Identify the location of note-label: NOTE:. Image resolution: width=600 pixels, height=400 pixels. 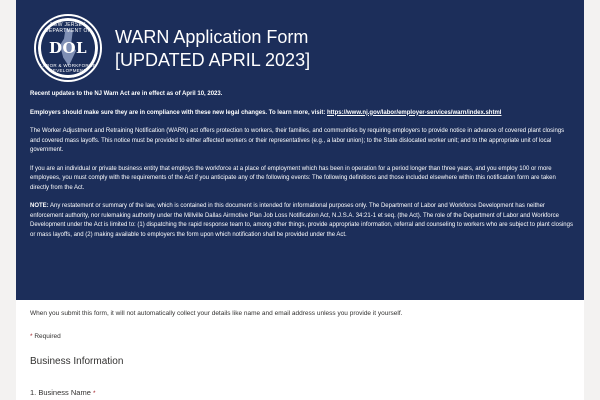
(39, 206).